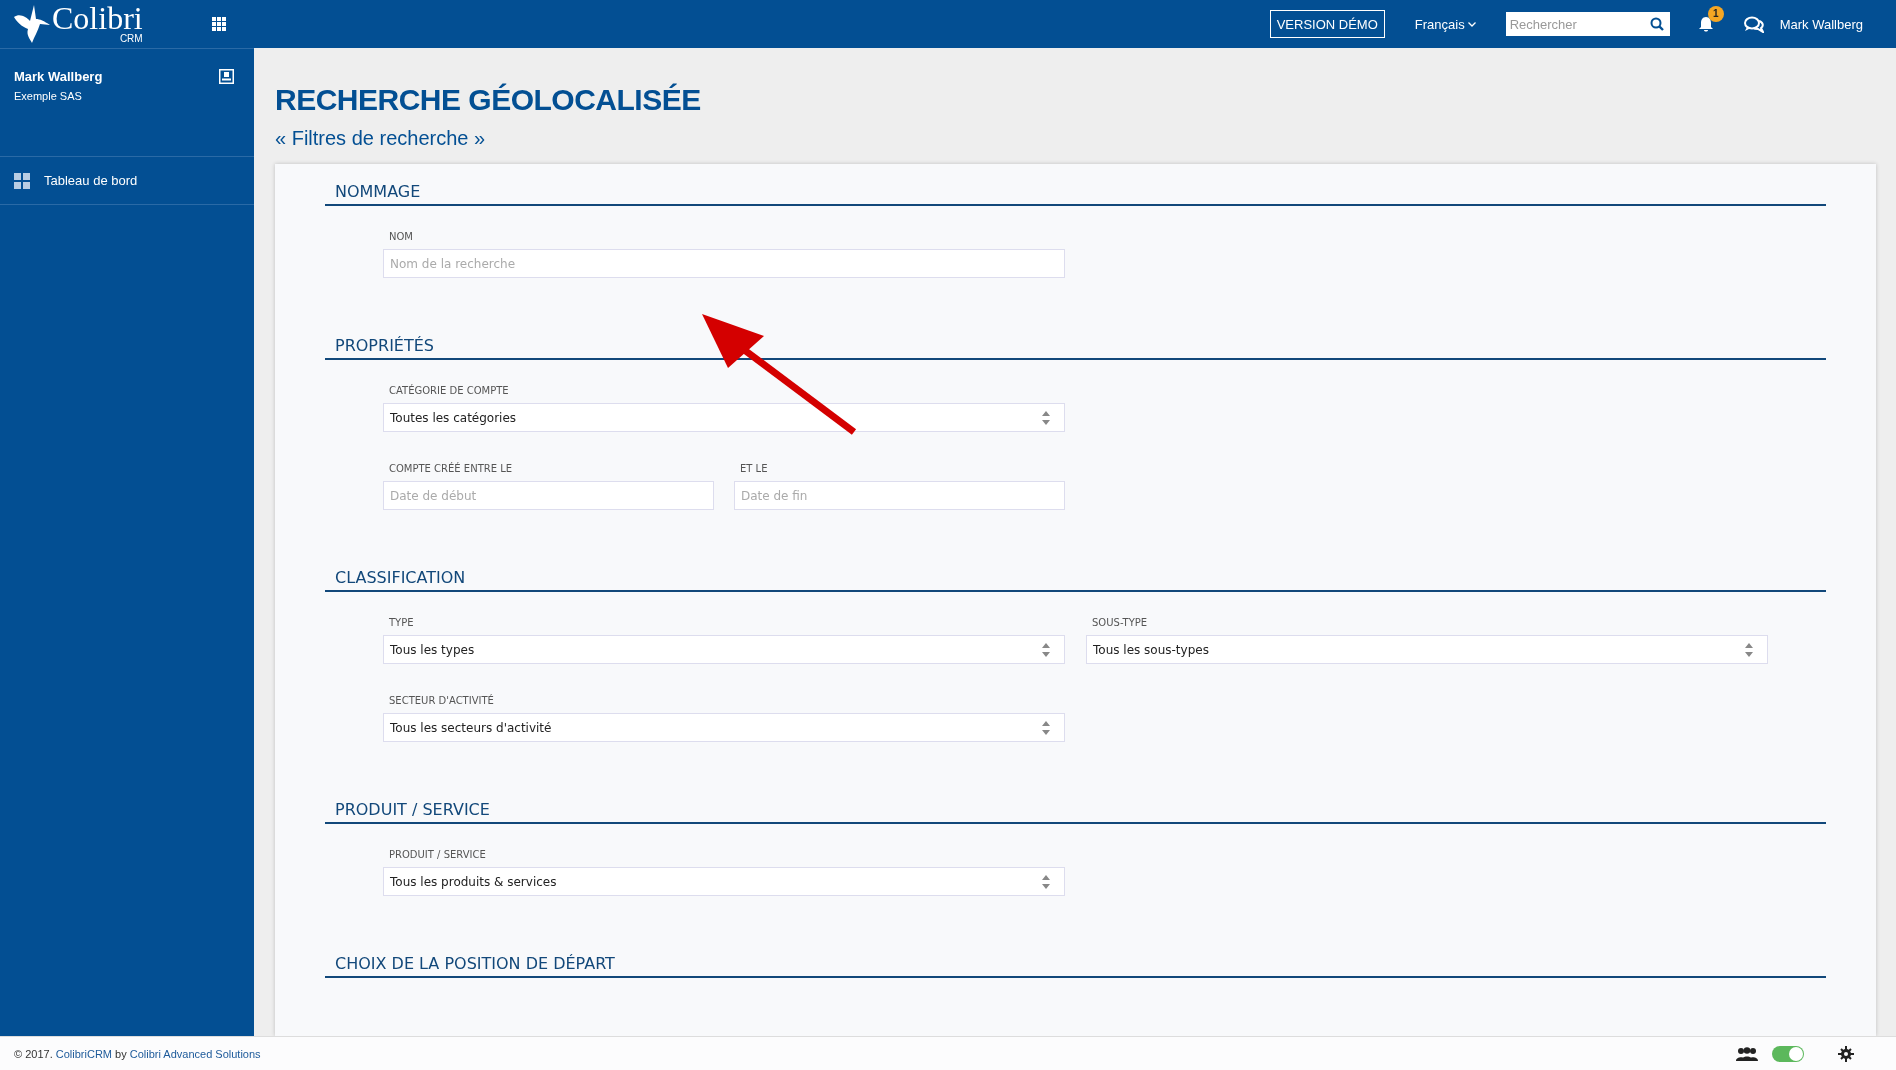  What do you see at coordinates (1075, 580) in the screenshot?
I see `section-heading: CLASSIFICATION` at bounding box center [1075, 580].